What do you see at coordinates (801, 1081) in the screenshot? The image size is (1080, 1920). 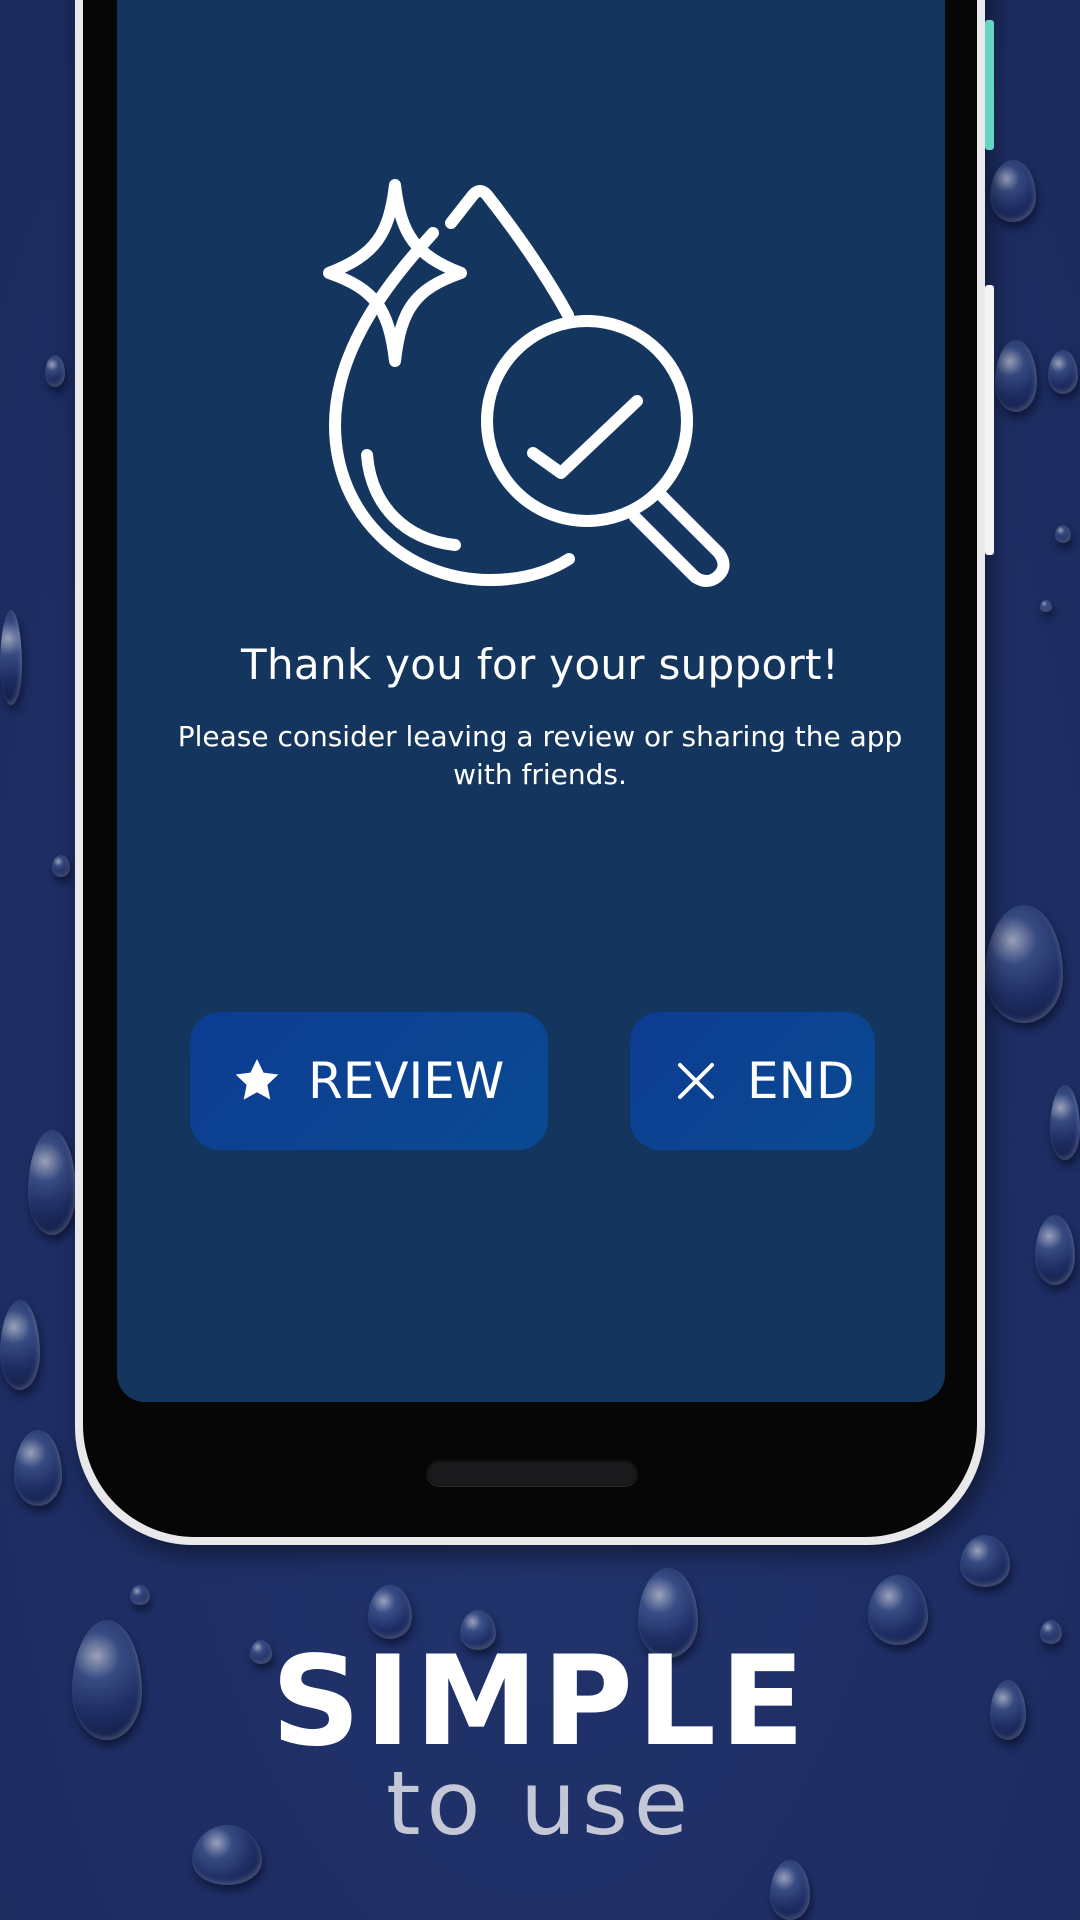 I see `end-button-label: END` at bounding box center [801, 1081].